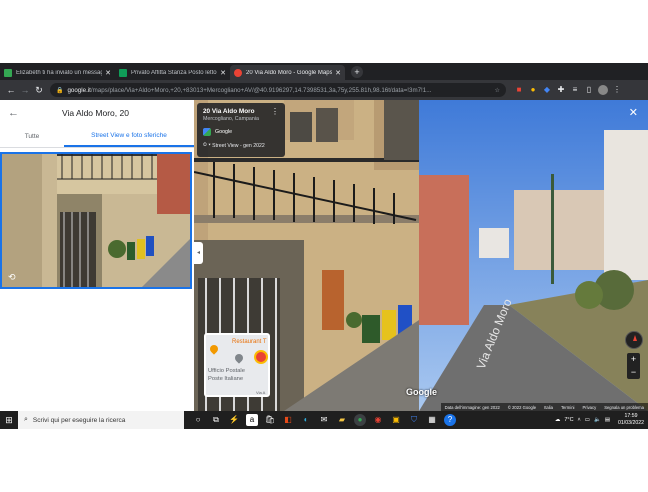 This screenshot has height=492, width=648. I want to click on panel-title: Via Aldo Moro, 20, so click(95, 113).